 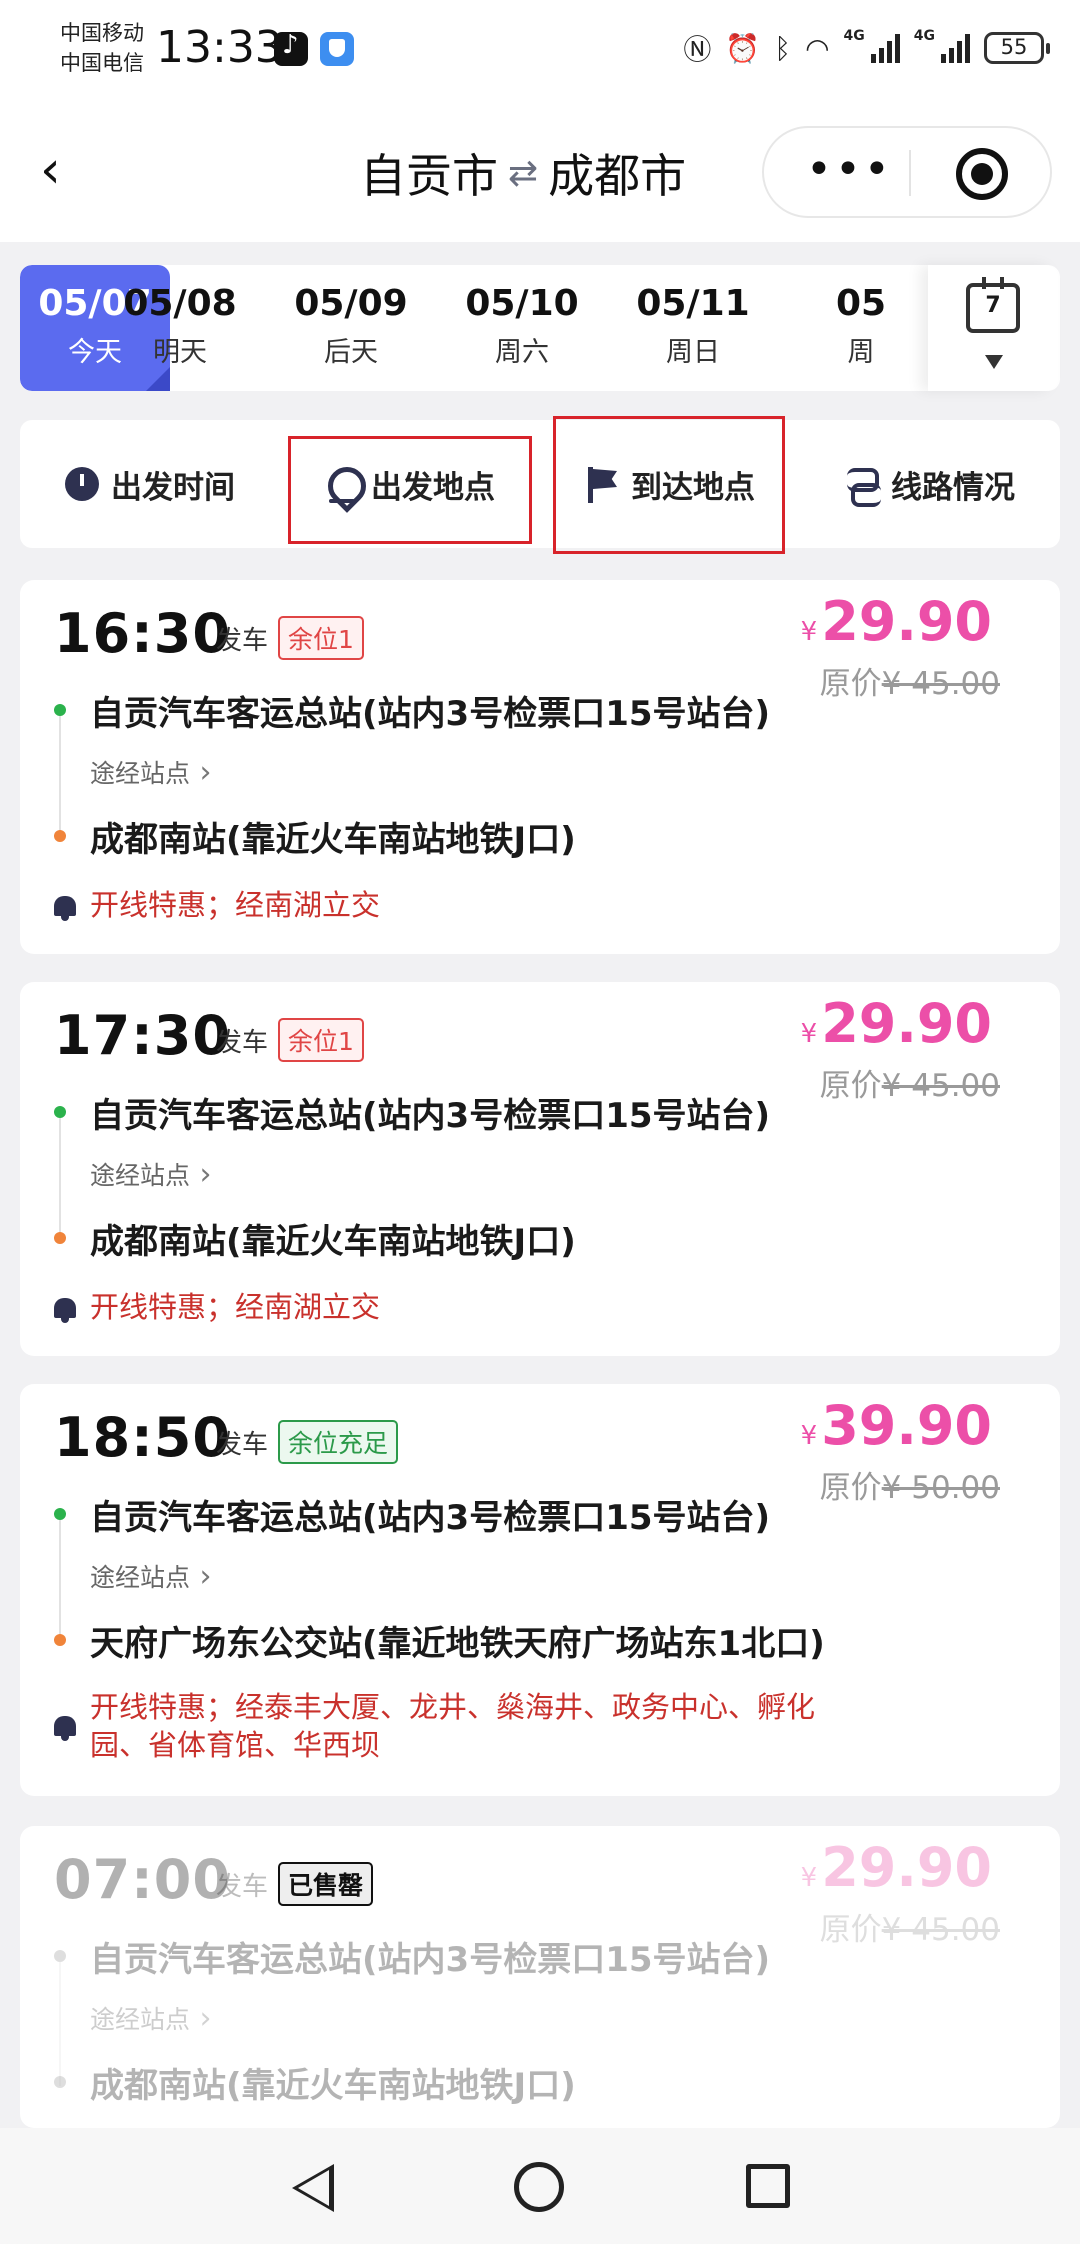 I want to click on departure-time: 16:30, so click(x=142, y=633).